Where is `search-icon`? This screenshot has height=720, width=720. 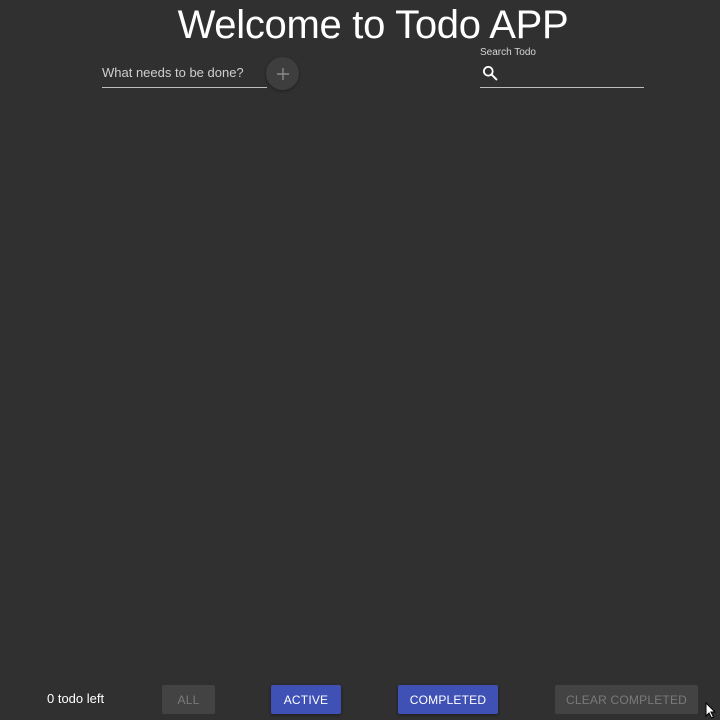
search-icon is located at coordinates (490, 73).